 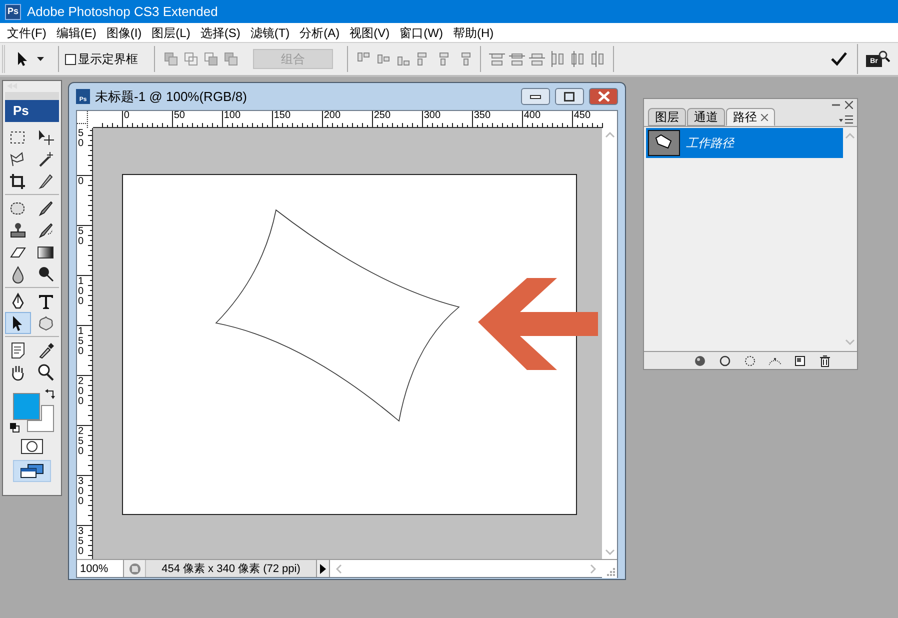 I want to click on new-path-icon, so click(x=800, y=360).